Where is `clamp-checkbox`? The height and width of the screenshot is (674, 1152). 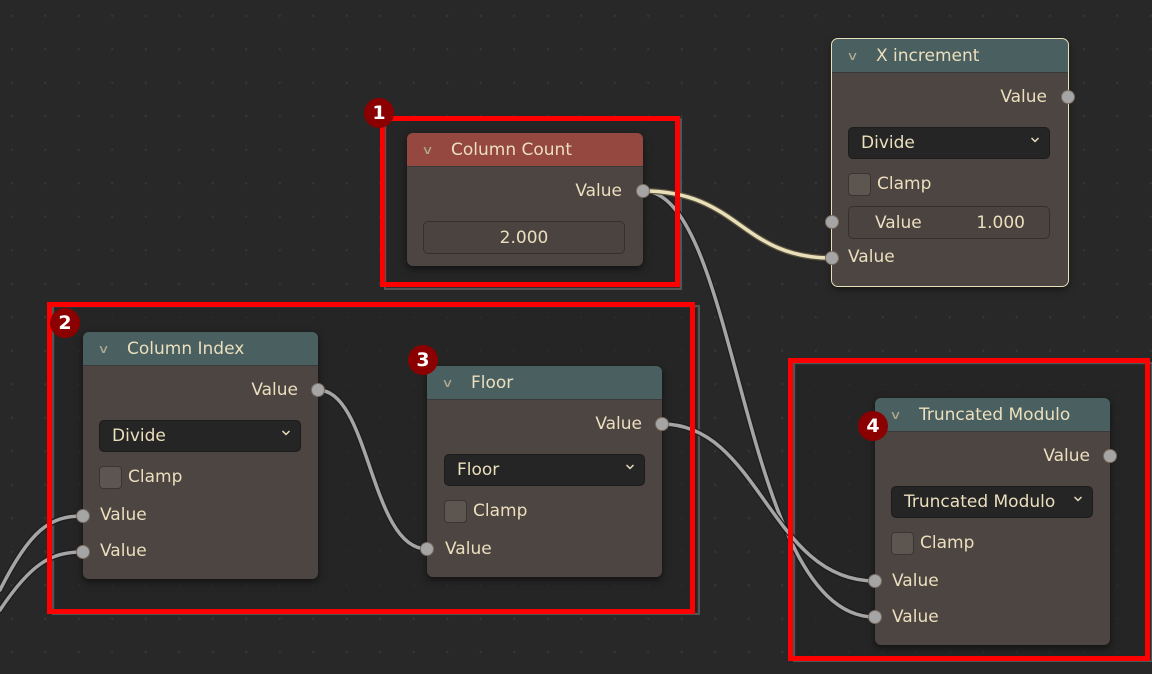
clamp-checkbox is located at coordinates (859, 184).